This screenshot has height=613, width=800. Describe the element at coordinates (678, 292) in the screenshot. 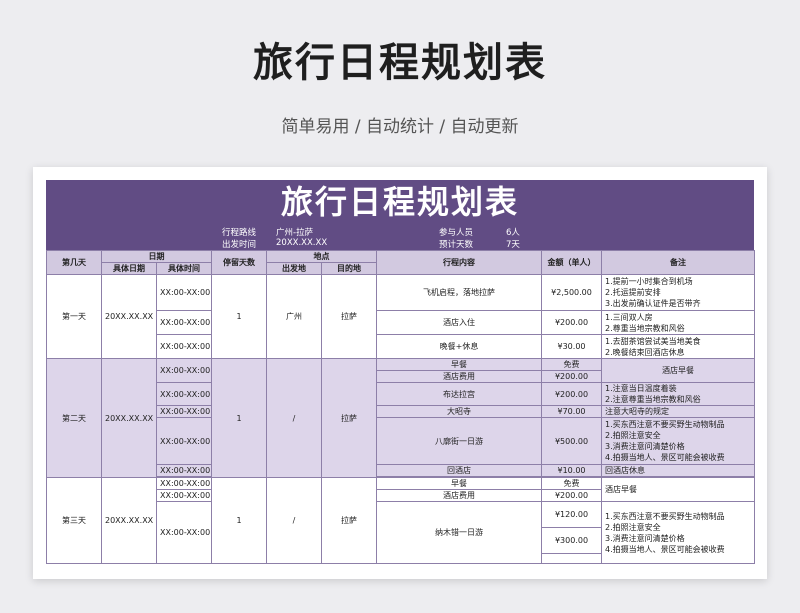

I see `note-cell: 1.提前一小时集合到机场 2.托运提前安排 3.出发前确认证件是否带齐` at that location.